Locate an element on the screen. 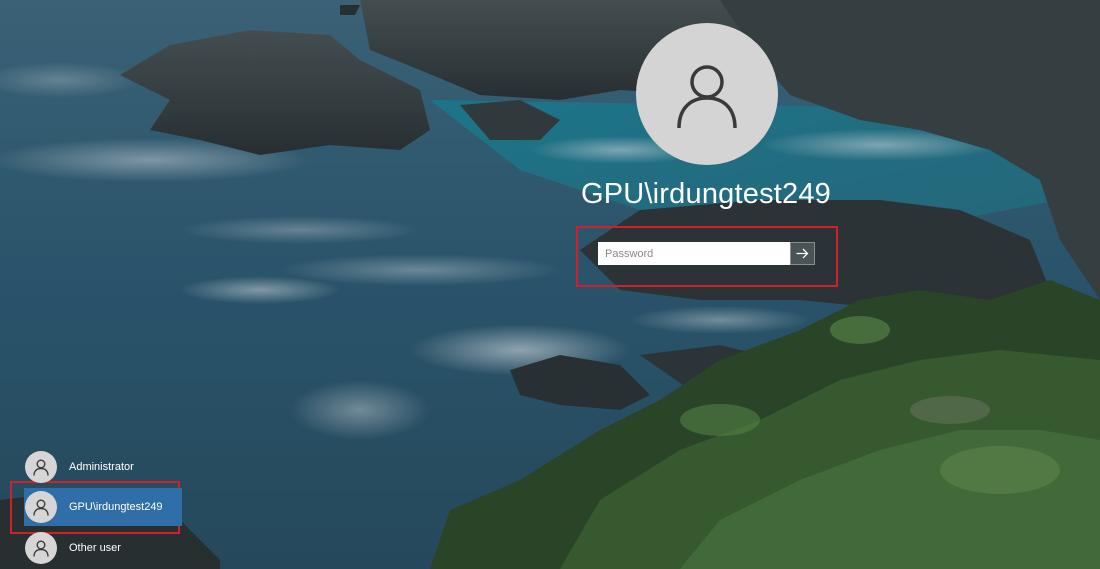 The width and height of the screenshot is (1100, 569). password-input is located at coordinates (694, 253).